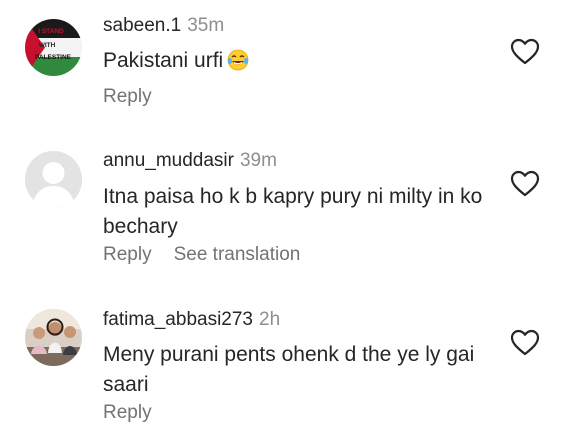  I want to click on see-translation-button: See translation, so click(237, 255).